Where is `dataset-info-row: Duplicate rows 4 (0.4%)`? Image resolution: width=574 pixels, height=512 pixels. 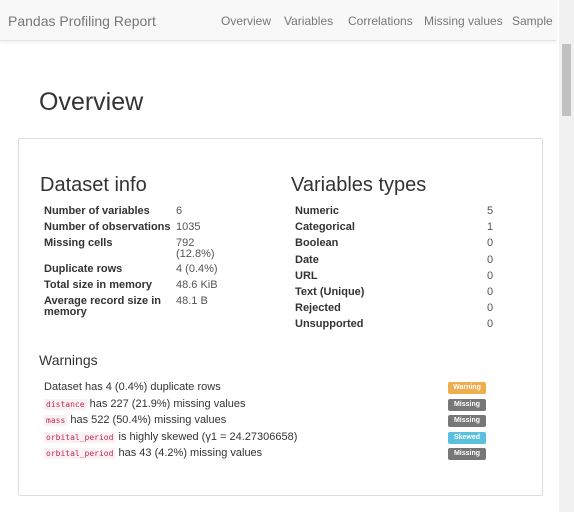 dataset-info-row: Duplicate rows 4 (0.4%) is located at coordinates (144, 269).